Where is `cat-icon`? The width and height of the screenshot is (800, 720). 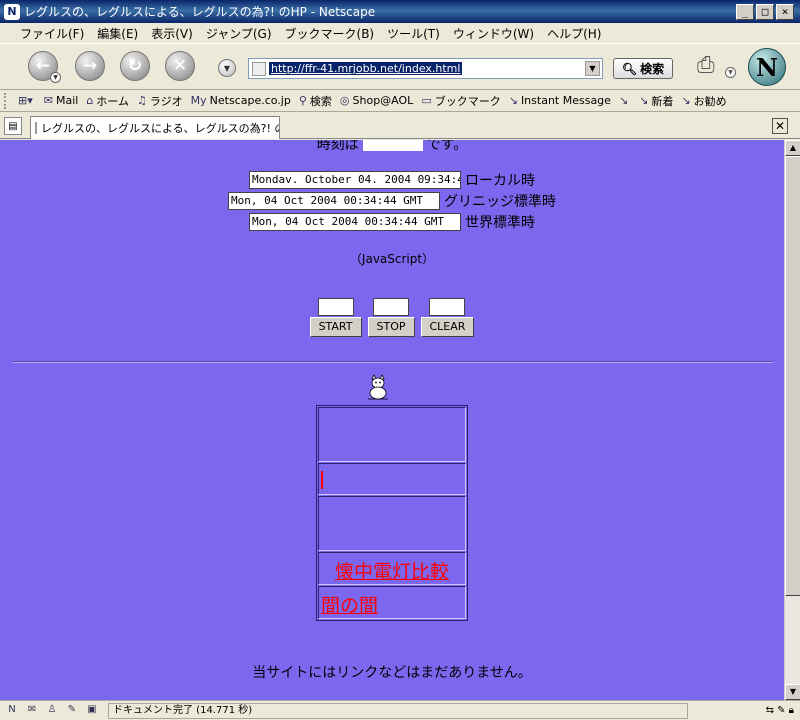
cat-icon is located at coordinates (378, 387).